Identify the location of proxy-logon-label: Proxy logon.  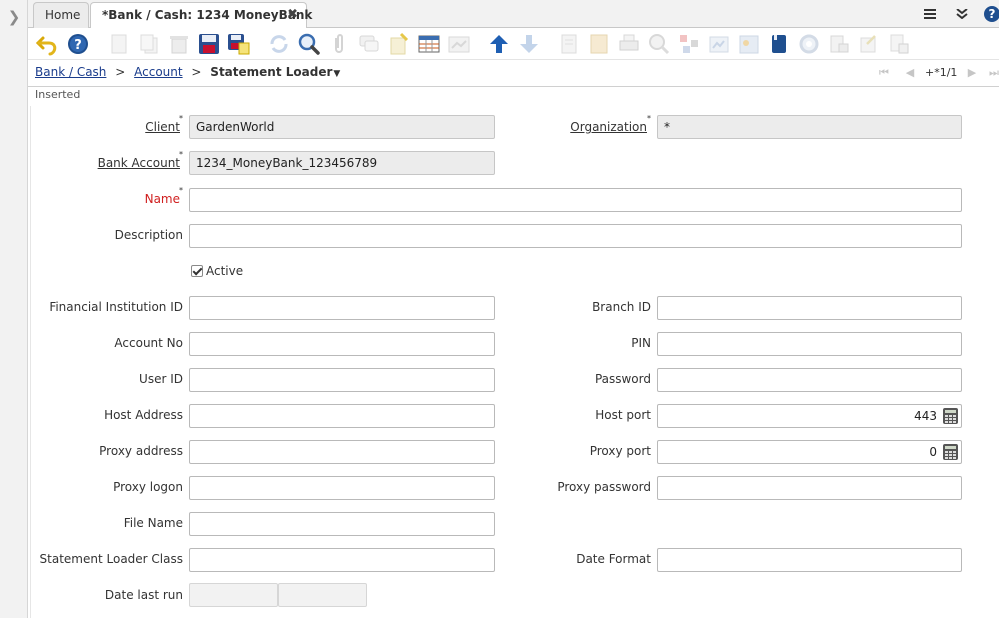
(148, 487).